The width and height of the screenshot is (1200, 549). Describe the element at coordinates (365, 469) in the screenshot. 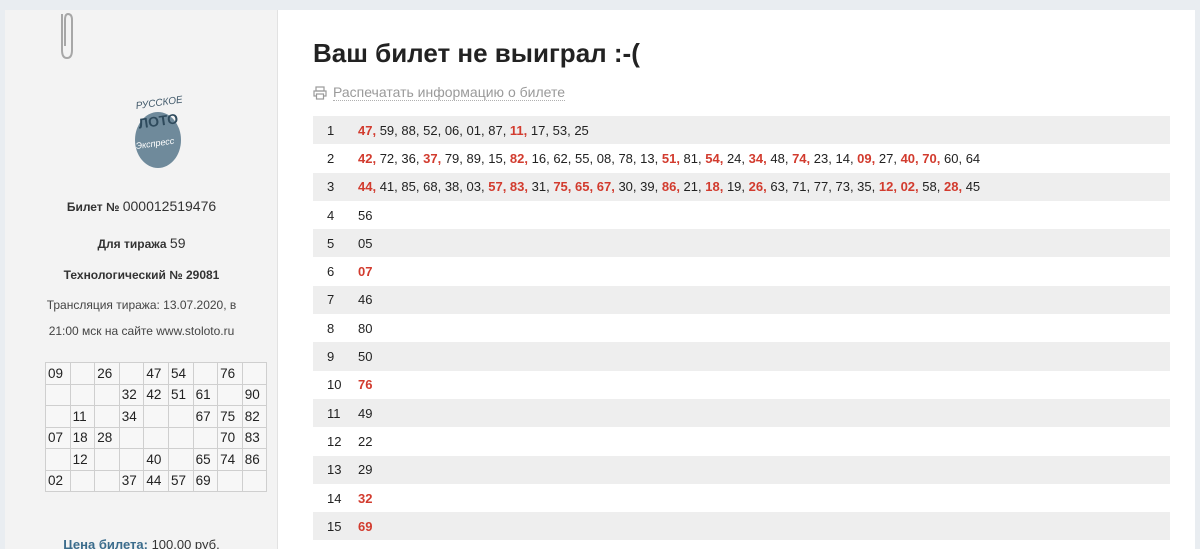

I see `round-drawn-numbers: 29` at that location.